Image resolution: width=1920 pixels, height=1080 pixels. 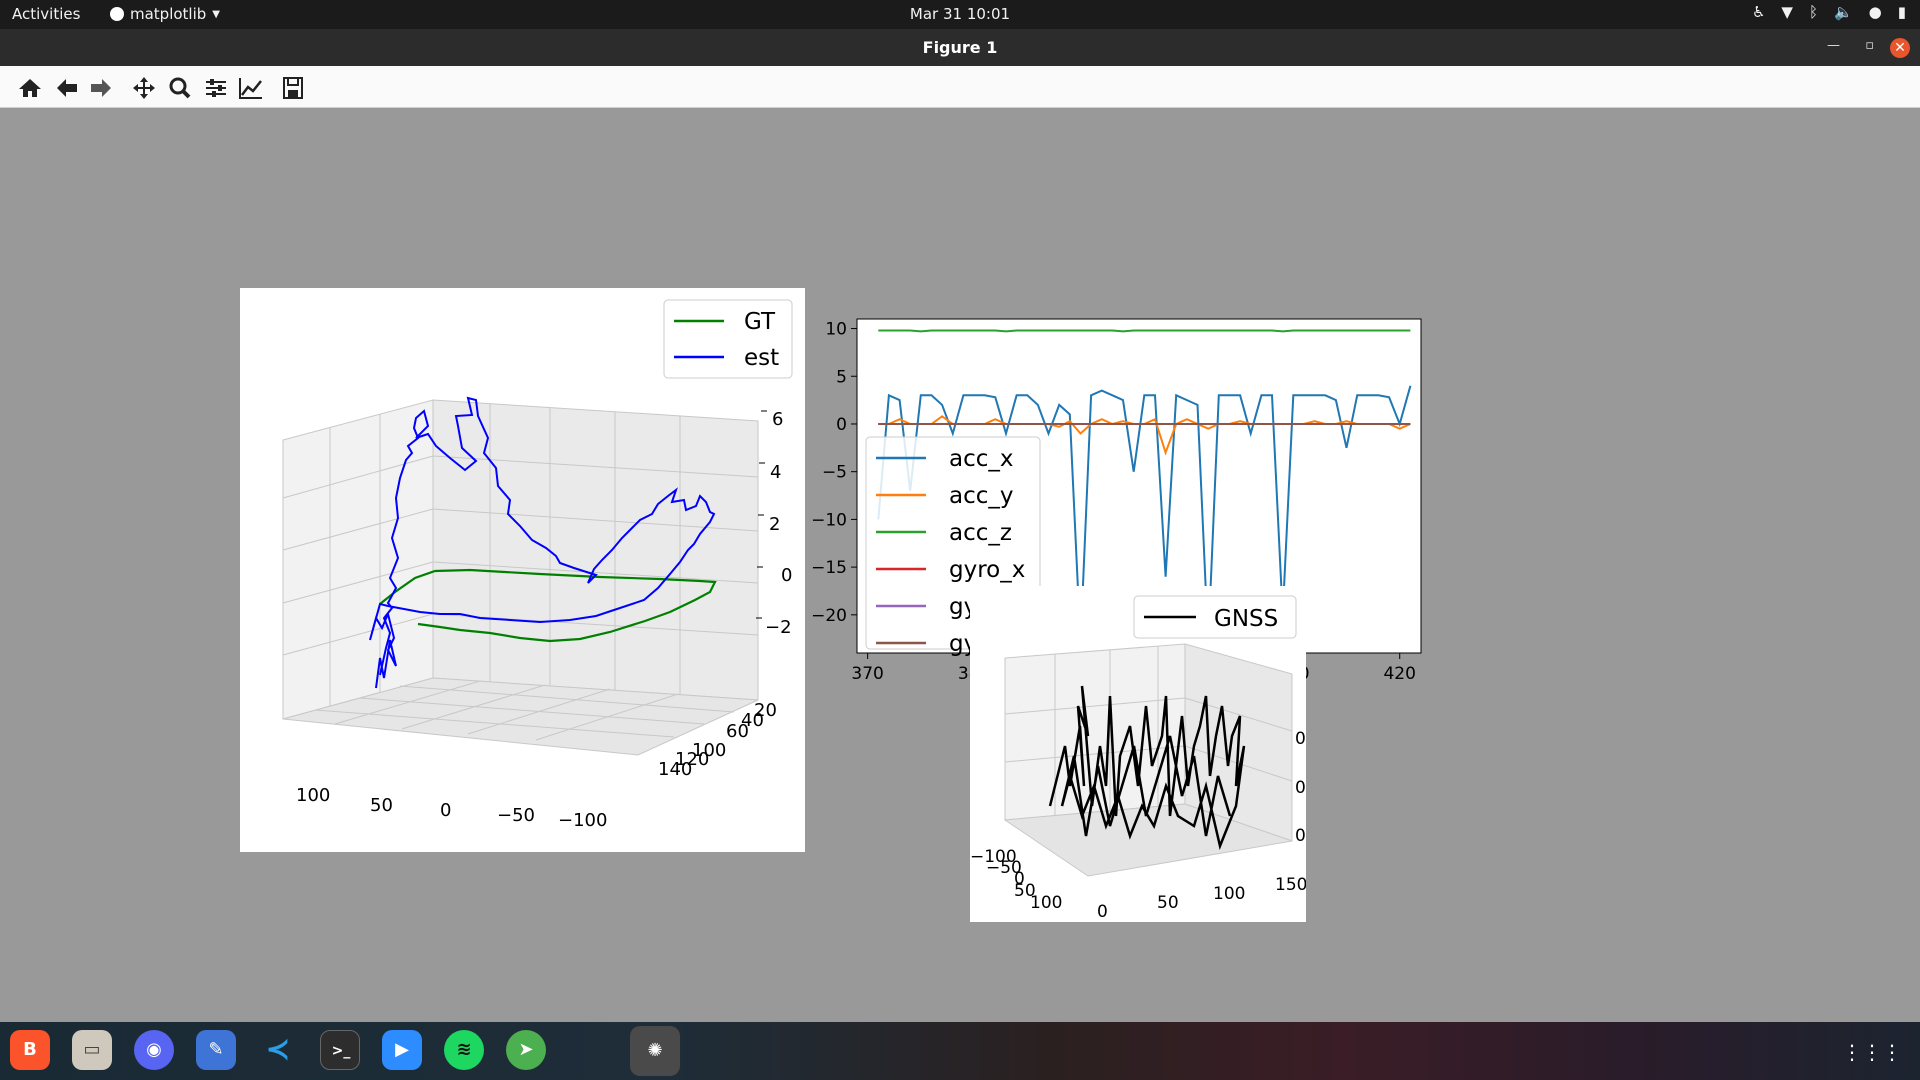 I want to click on accessibility-icon: ♿, so click(x=1758, y=12).